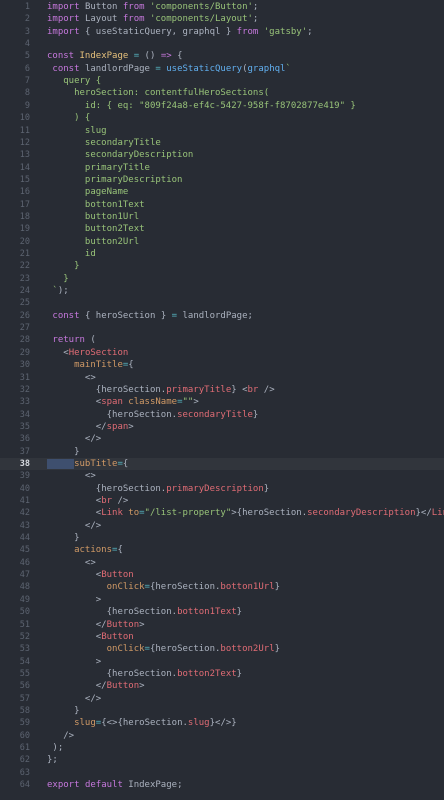  What do you see at coordinates (222, 316) in the screenshot?
I see `code-line: 26 const { heroSection } = landlordPage;` at bounding box center [222, 316].